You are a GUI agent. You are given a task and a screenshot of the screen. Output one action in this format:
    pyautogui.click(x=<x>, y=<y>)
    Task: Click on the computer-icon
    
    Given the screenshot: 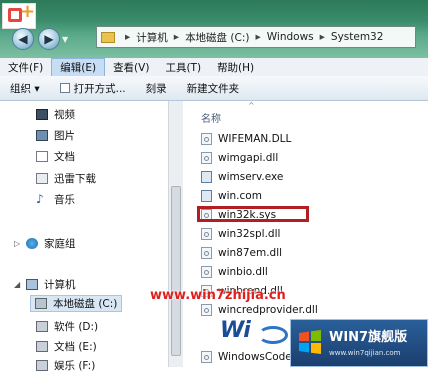 What is the action you would take?
    pyautogui.click(x=32, y=284)
    